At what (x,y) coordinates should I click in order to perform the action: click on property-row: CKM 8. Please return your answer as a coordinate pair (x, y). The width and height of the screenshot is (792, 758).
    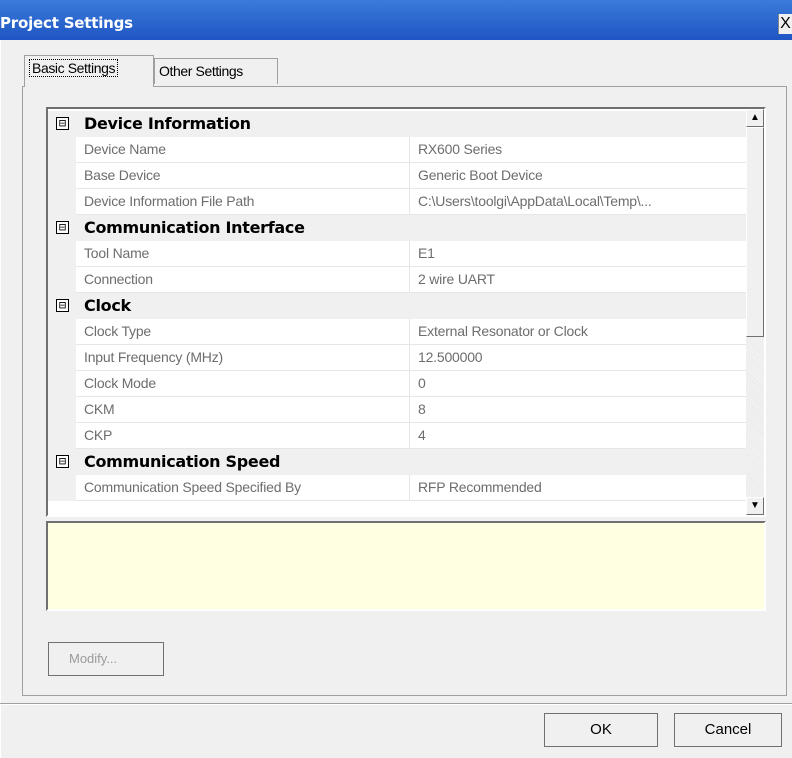
    Looking at the image, I should click on (397, 410).